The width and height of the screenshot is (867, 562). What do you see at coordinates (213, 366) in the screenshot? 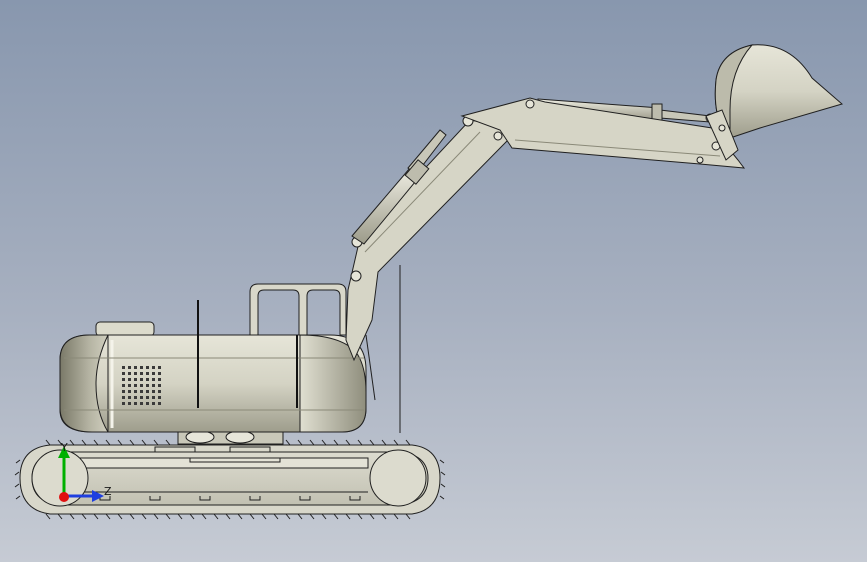
I see `upper-body` at bounding box center [213, 366].